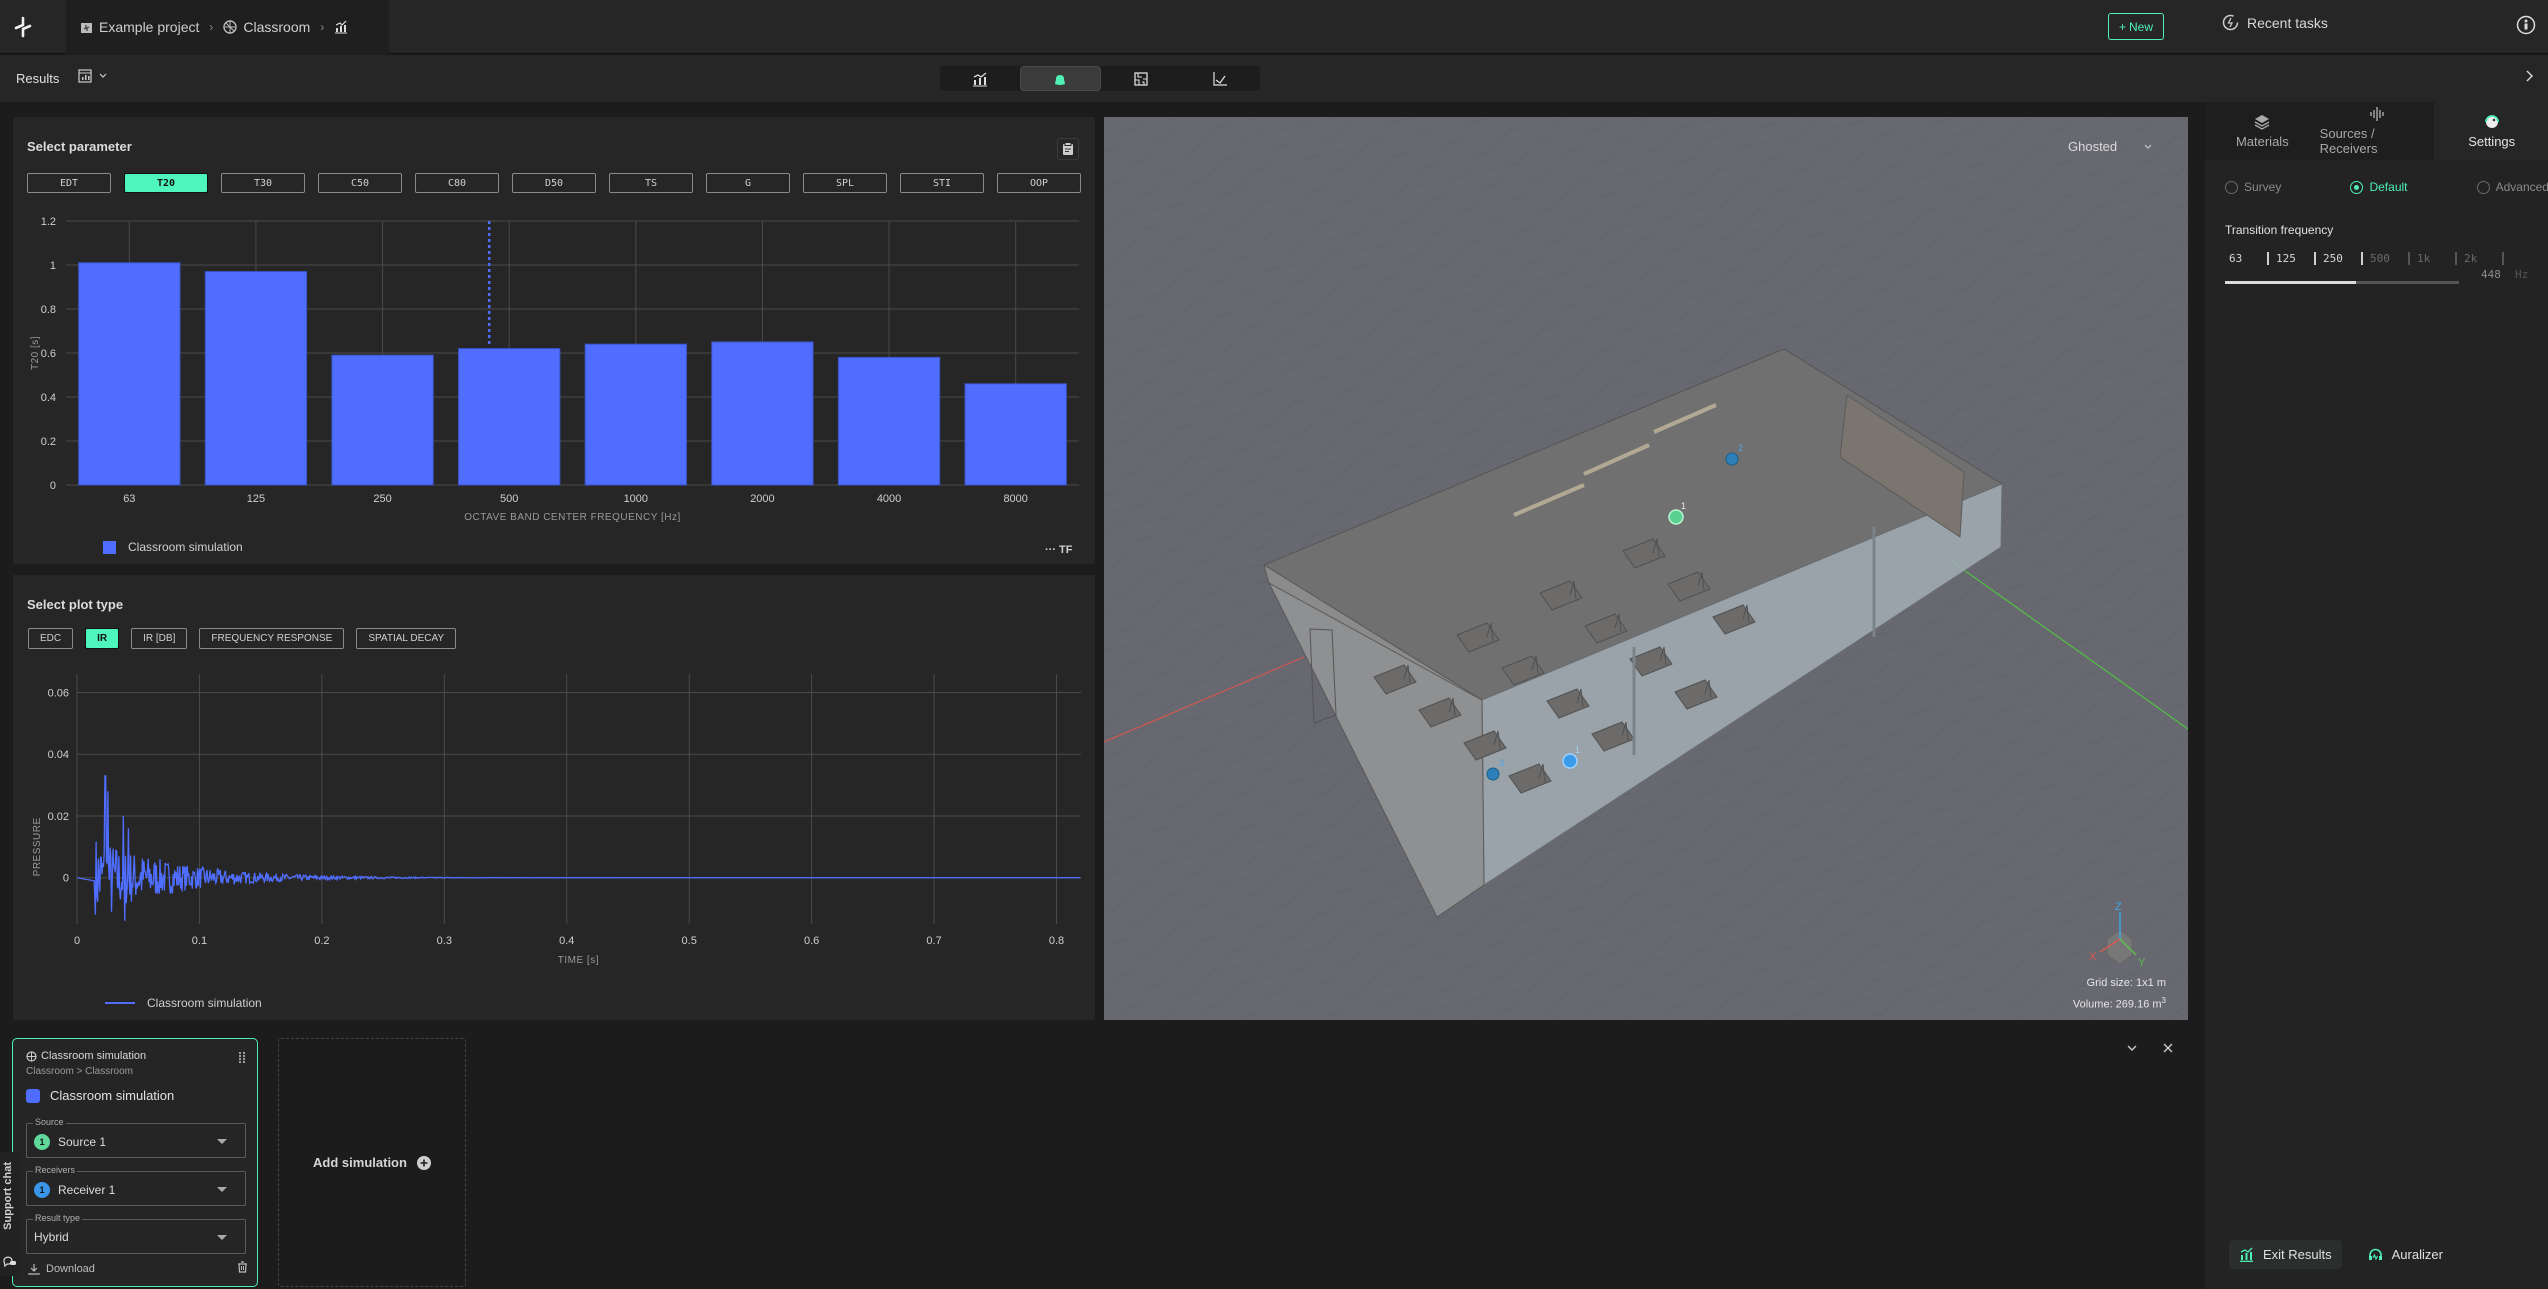 Image resolution: width=2548 pixels, height=1289 pixels. I want to click on parameter-button-c50: C50, so click(360, 183).